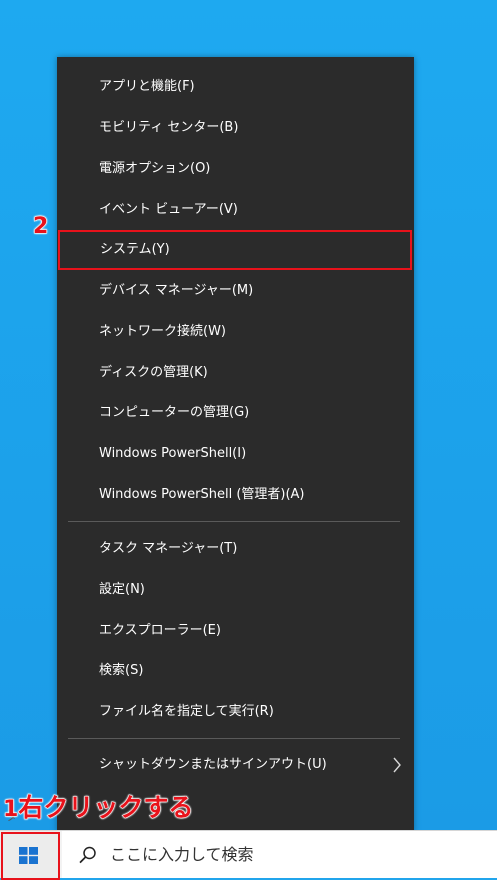 The width and height of the screenshot is (497, 880). What do you see at coordinates (153, 372) in the screenshot?
I see `menu-item-label: ディスクの管理(K)` at bounding box center [153, 372].